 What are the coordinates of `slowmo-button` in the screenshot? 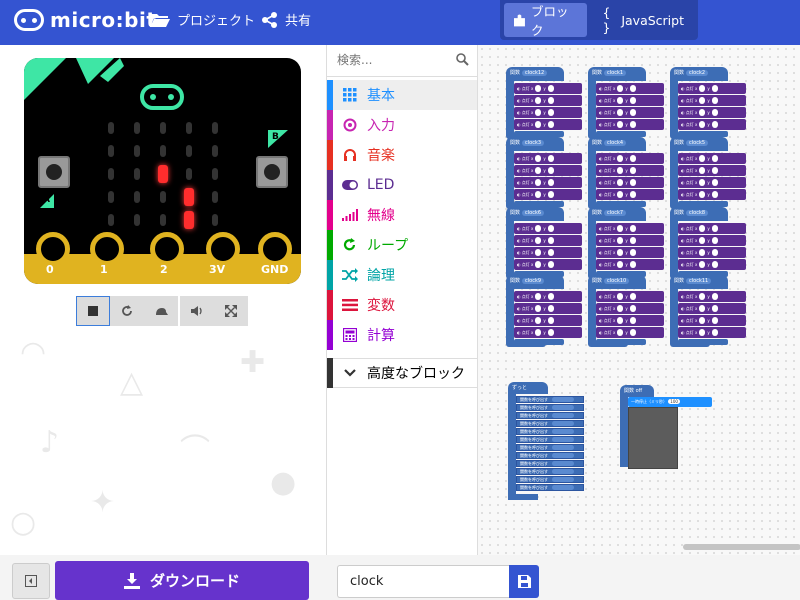 It's located at (161, 311).